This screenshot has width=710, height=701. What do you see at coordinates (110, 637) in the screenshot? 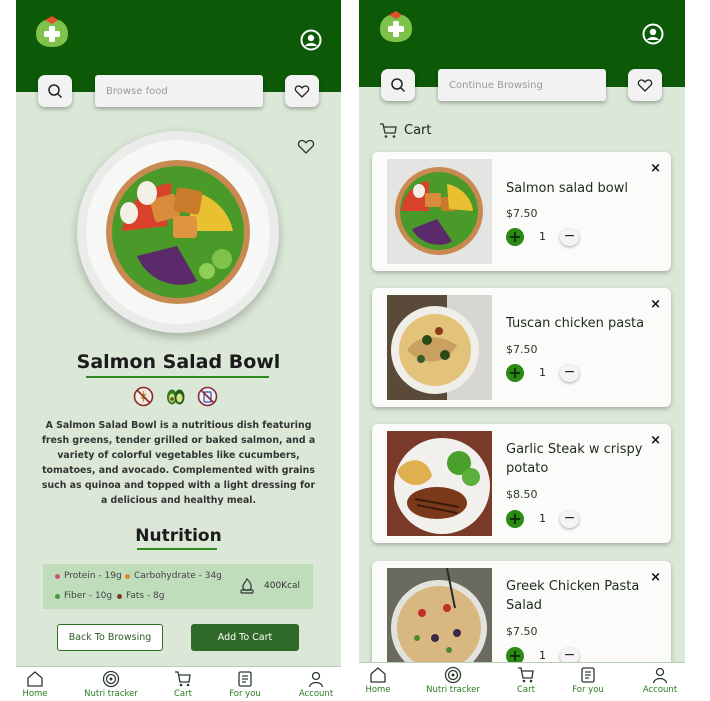
I see `back-to-browsing-button: Back To Browsing` at bounding box center [110, 637].